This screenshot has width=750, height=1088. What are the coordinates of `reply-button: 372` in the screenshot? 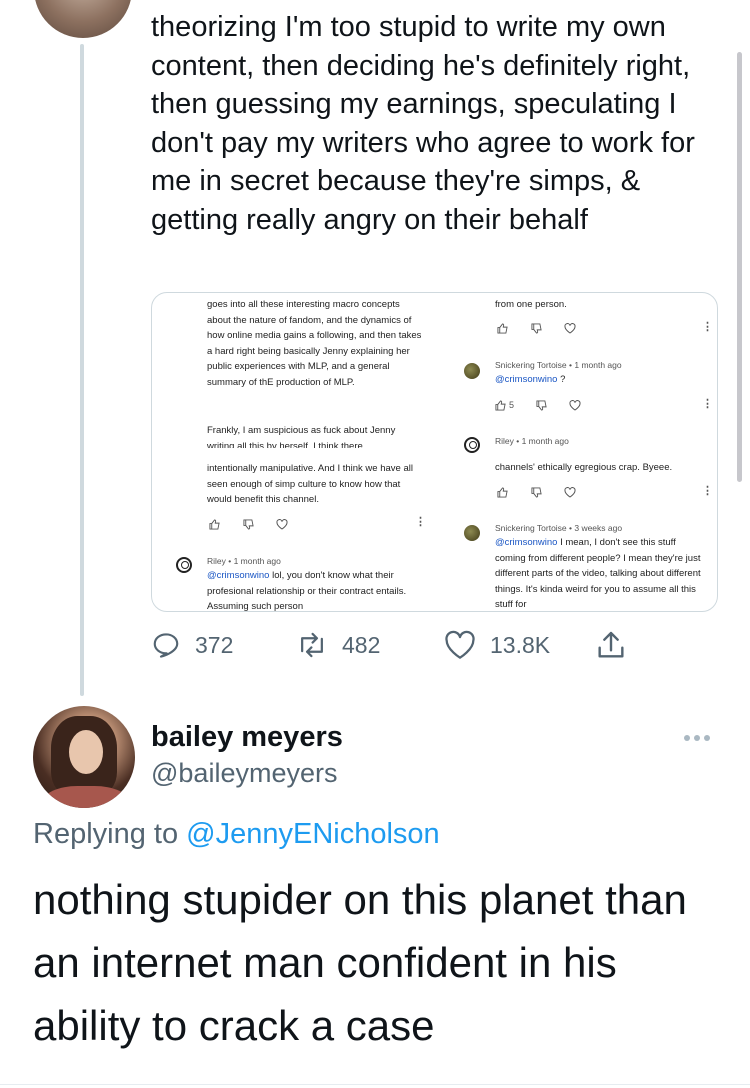 It's located at (192, 645).